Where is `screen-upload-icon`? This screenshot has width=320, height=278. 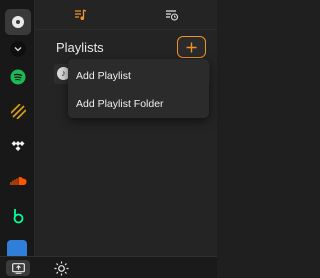
screen-upload-icon is located at coordinates (18, 268).